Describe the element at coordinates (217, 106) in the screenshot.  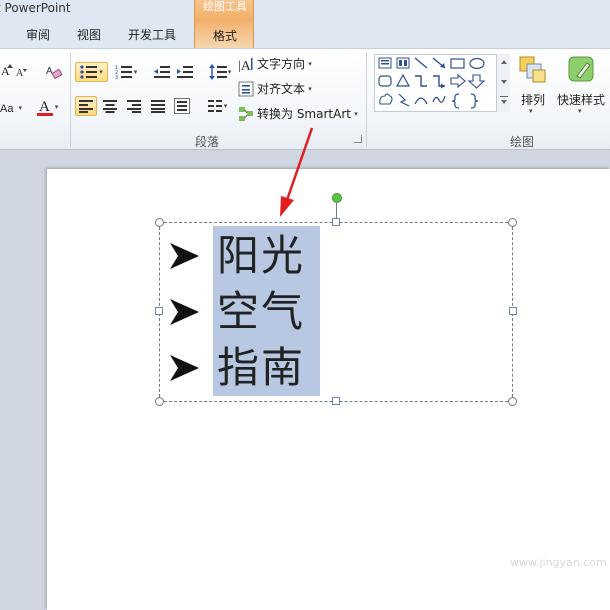
I see `columns-button: ▾` at that location.